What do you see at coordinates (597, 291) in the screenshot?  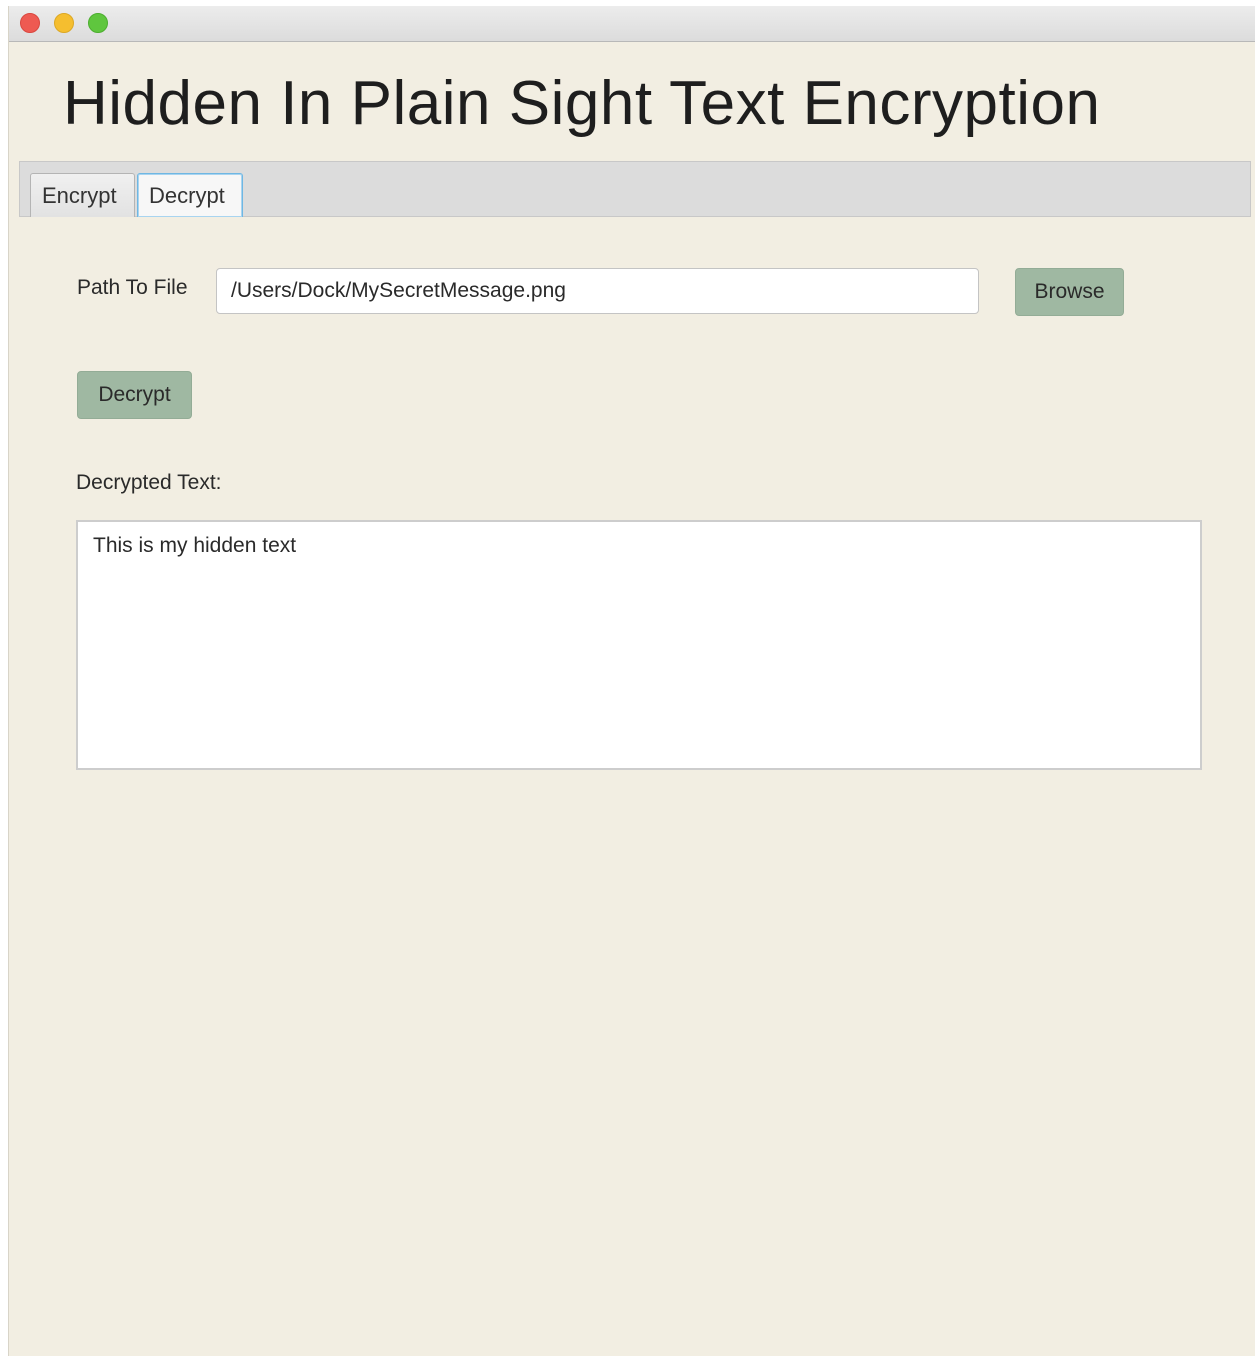 I see `path-to-file-input` at bounding box center [597, 291].